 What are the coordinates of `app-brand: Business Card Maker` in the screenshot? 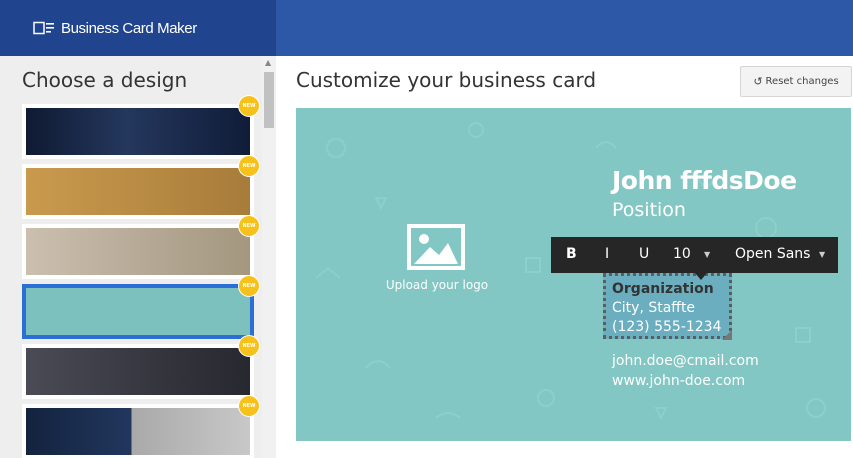 It's located at (138, 28).